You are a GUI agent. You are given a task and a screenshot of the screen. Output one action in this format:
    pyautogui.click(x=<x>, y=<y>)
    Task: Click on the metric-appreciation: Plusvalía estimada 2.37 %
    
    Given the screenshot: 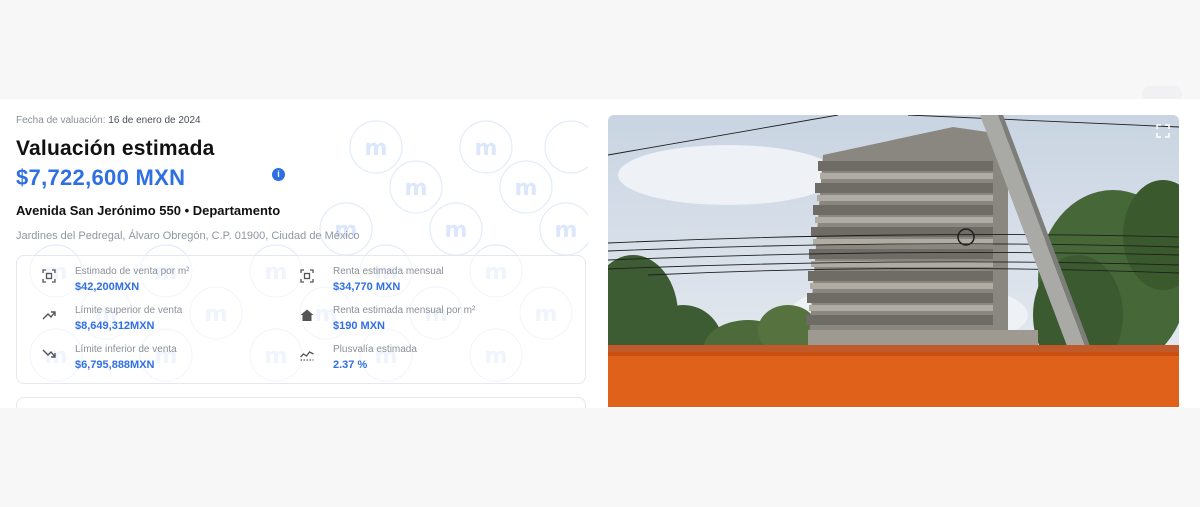 What is the action you would take?
    pyautogui.click(x=424, y=362)
    